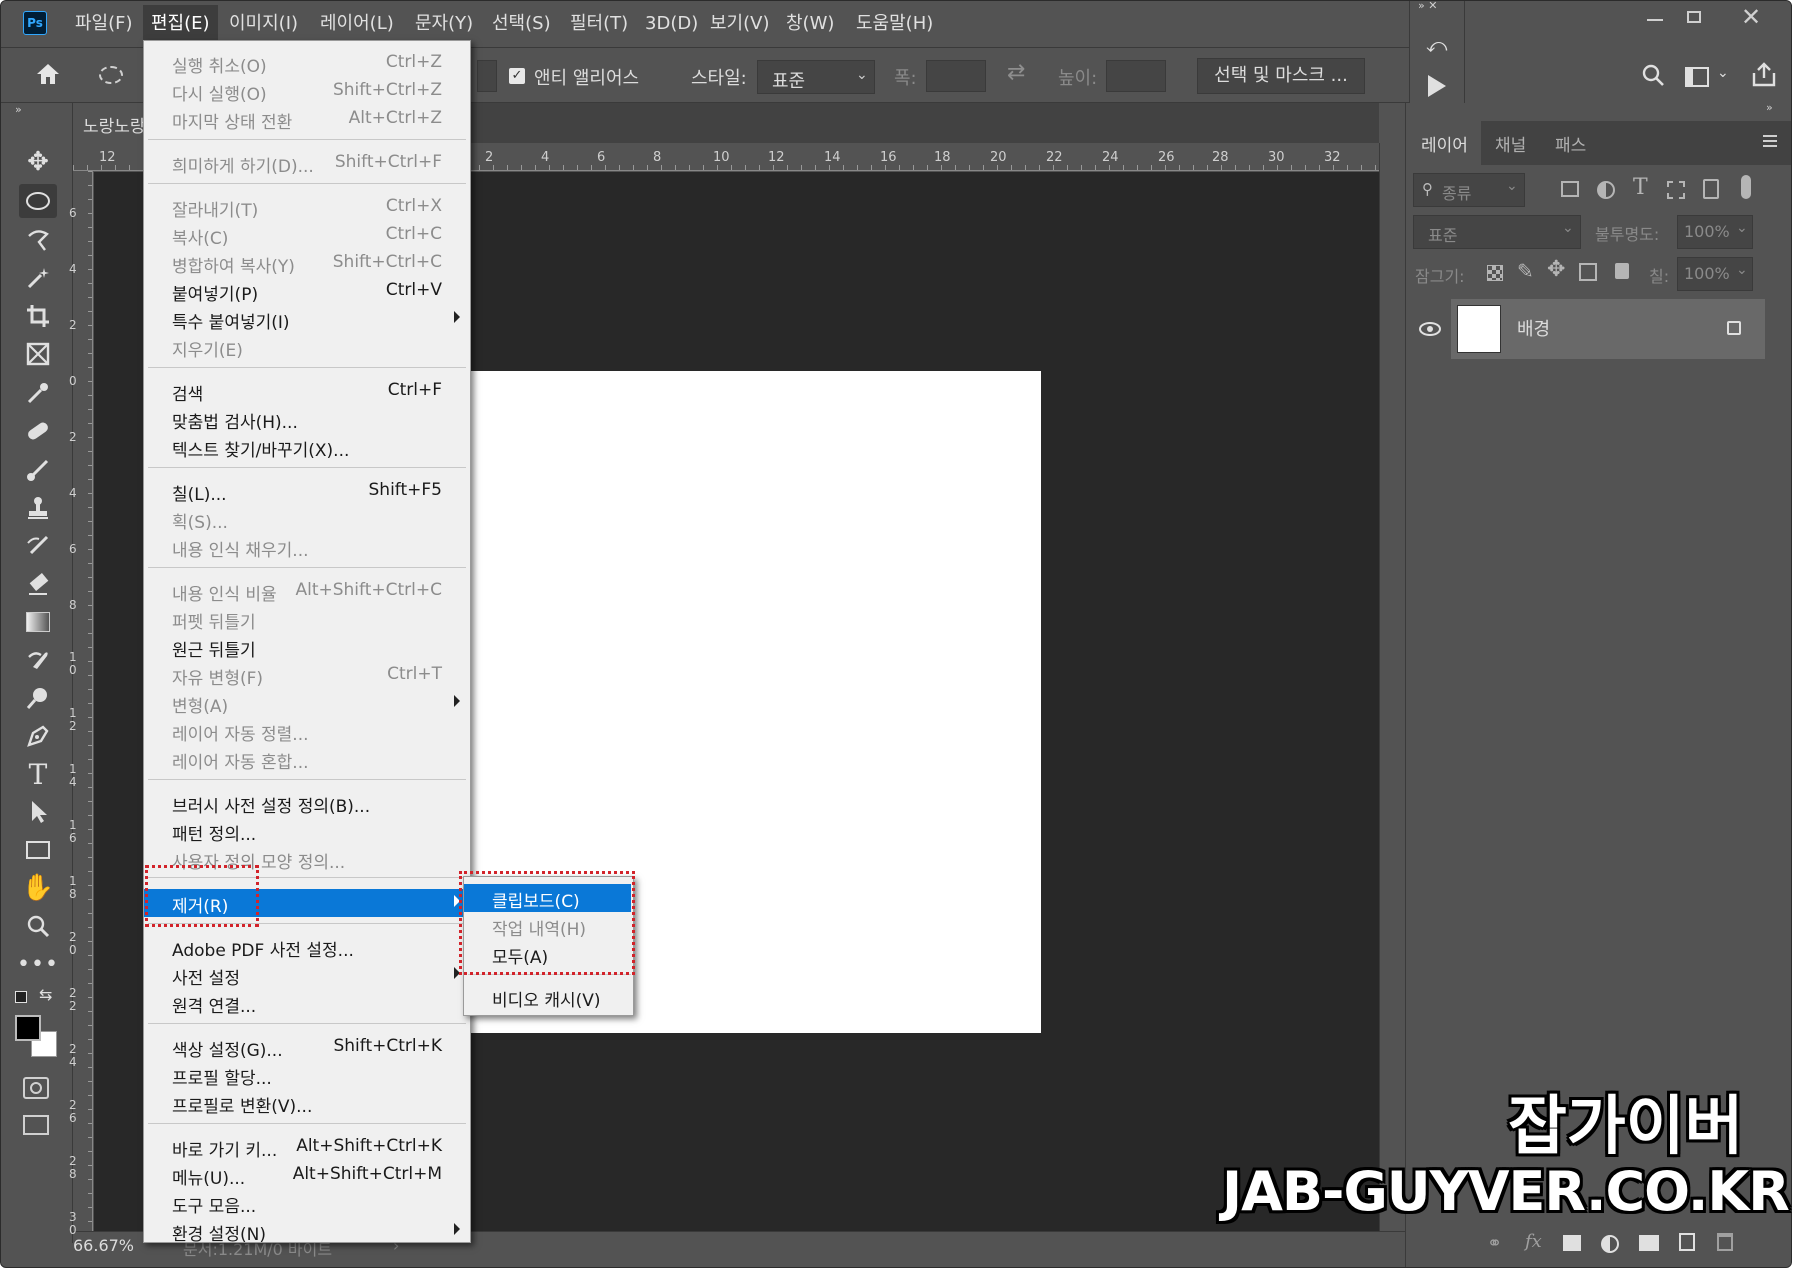 The image size is (1800, 1268). Describe the element at coordinates (1510, 143) in the screenshot. I see `tab-channels: 채널` at that location.